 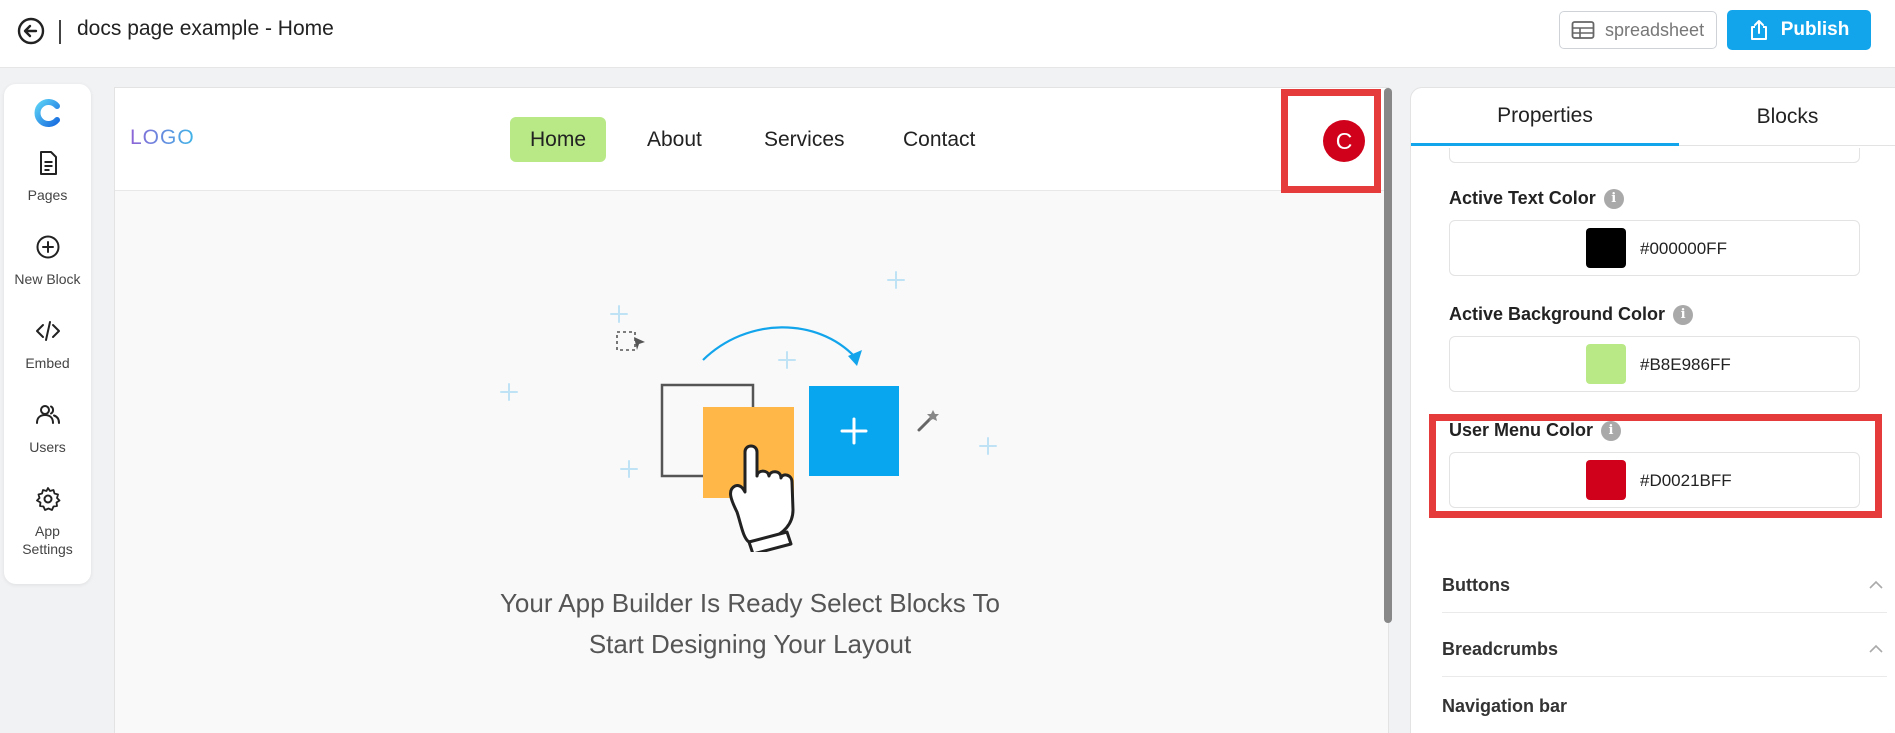 I want to click on nav-link-contact: Contact, so click(x=939, y=139).